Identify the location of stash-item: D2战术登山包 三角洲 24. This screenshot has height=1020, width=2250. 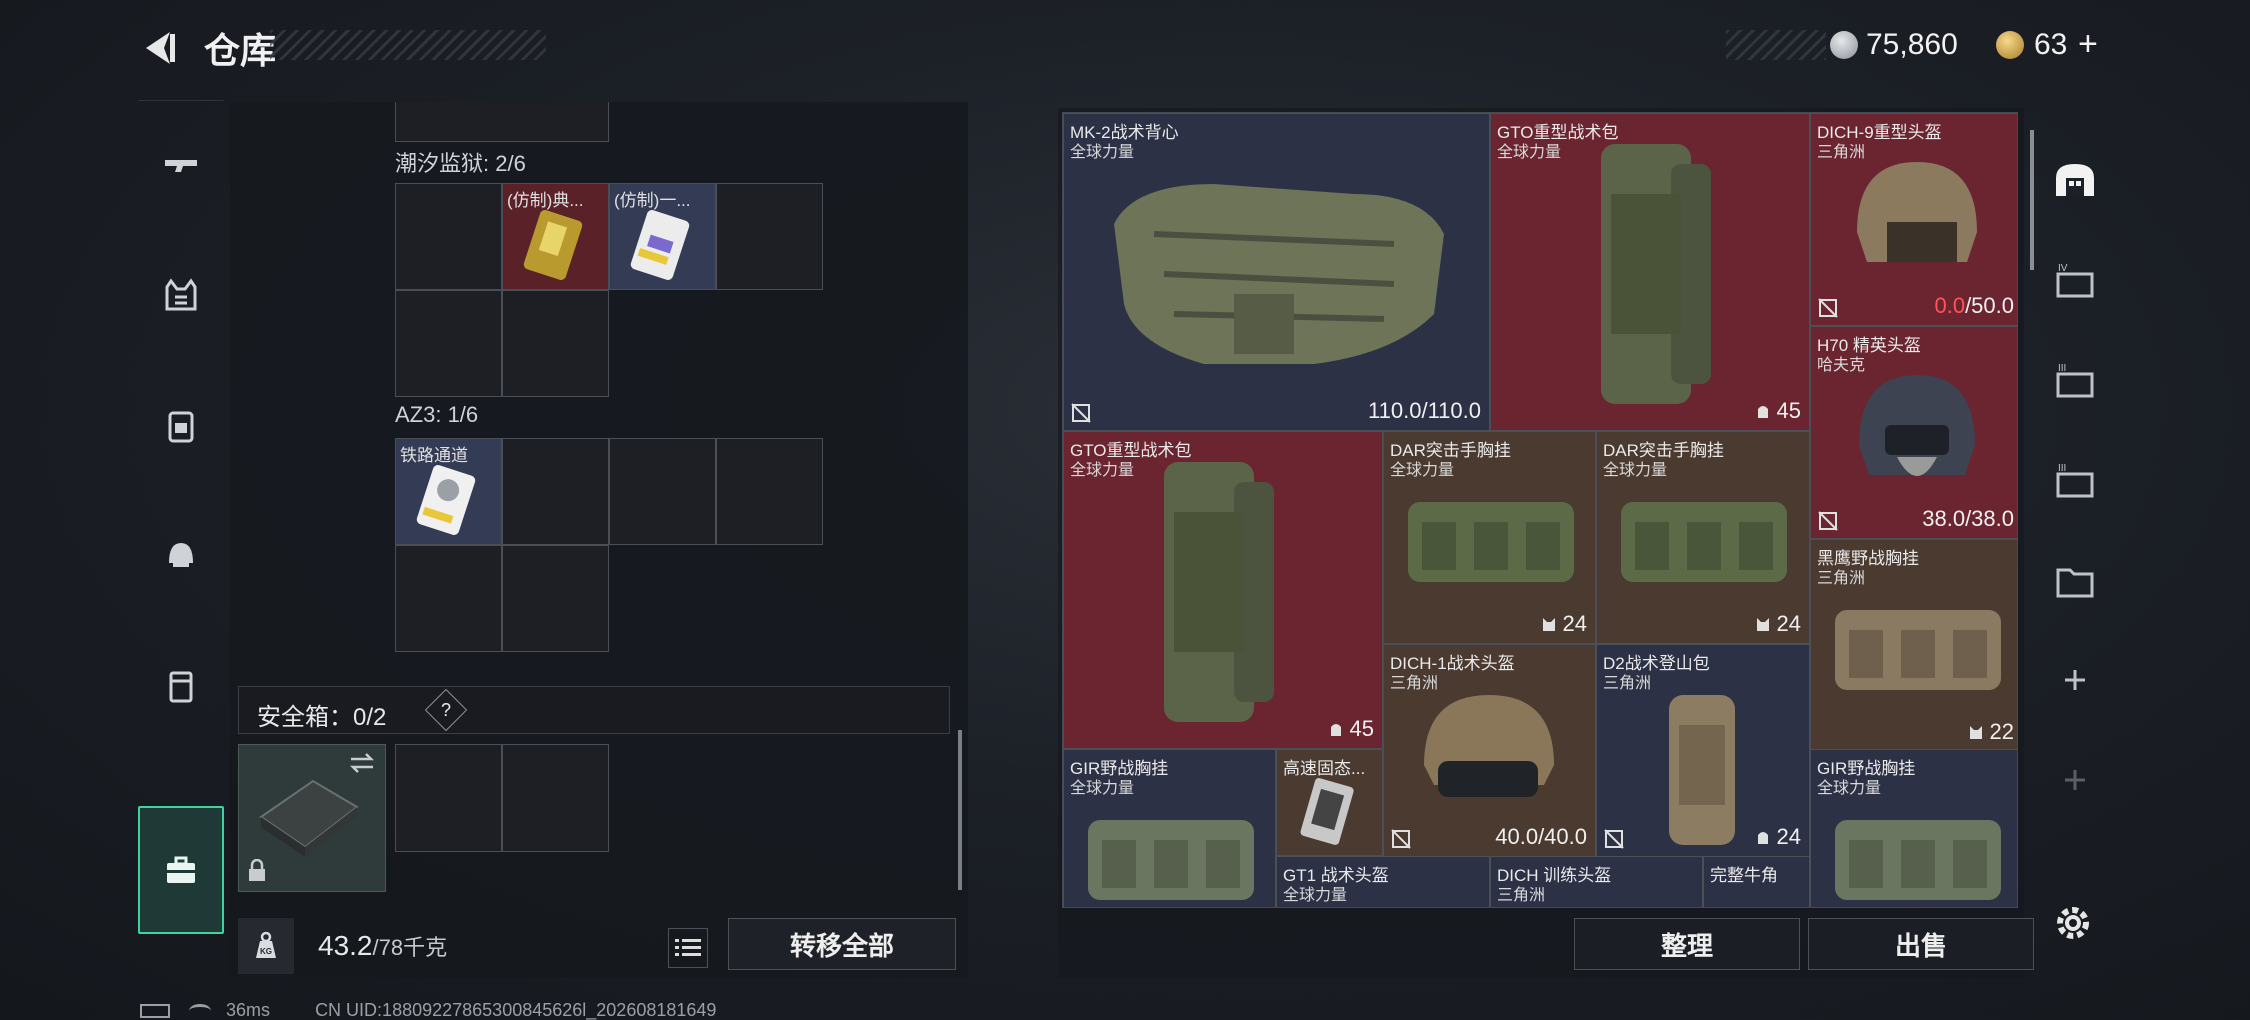
(1703, 750).